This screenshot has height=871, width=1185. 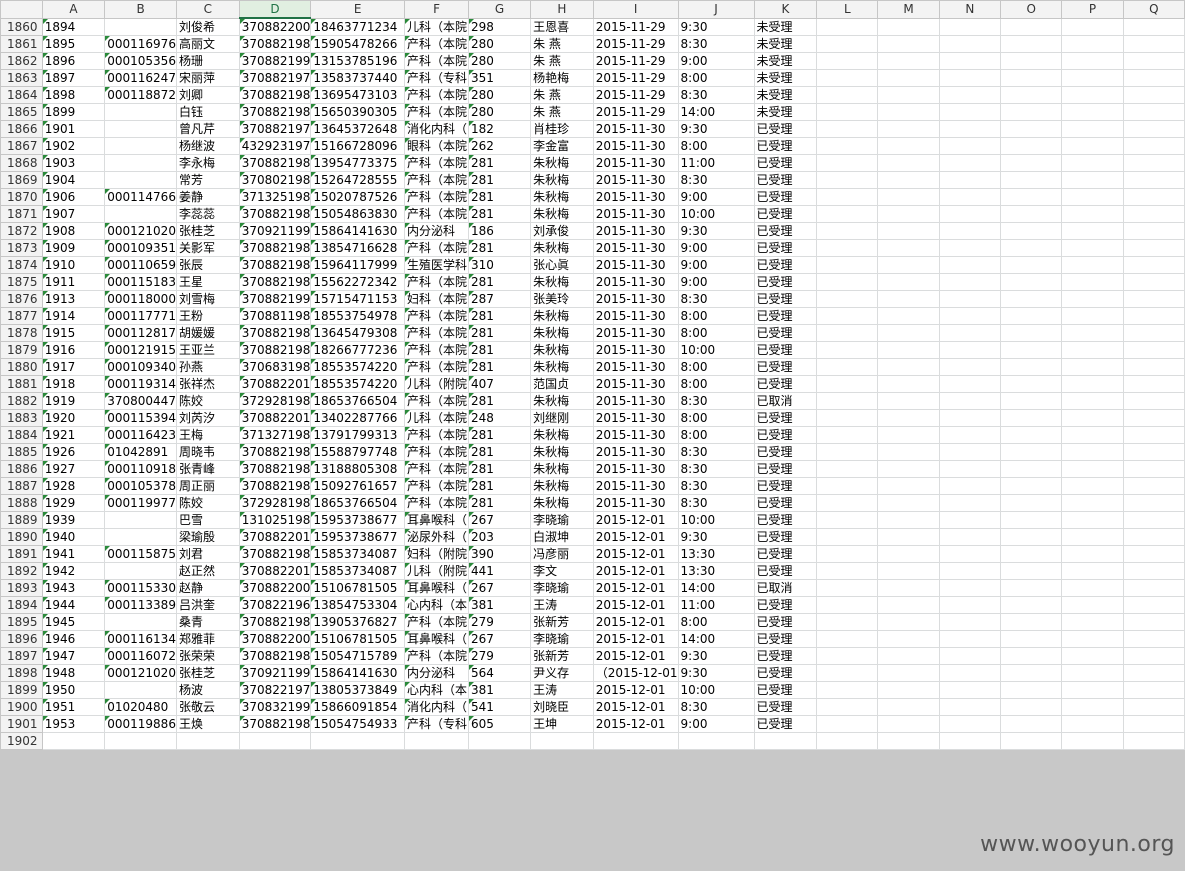 I want to click on cell-f: 妇科（附院, so click(x=436, y=554).